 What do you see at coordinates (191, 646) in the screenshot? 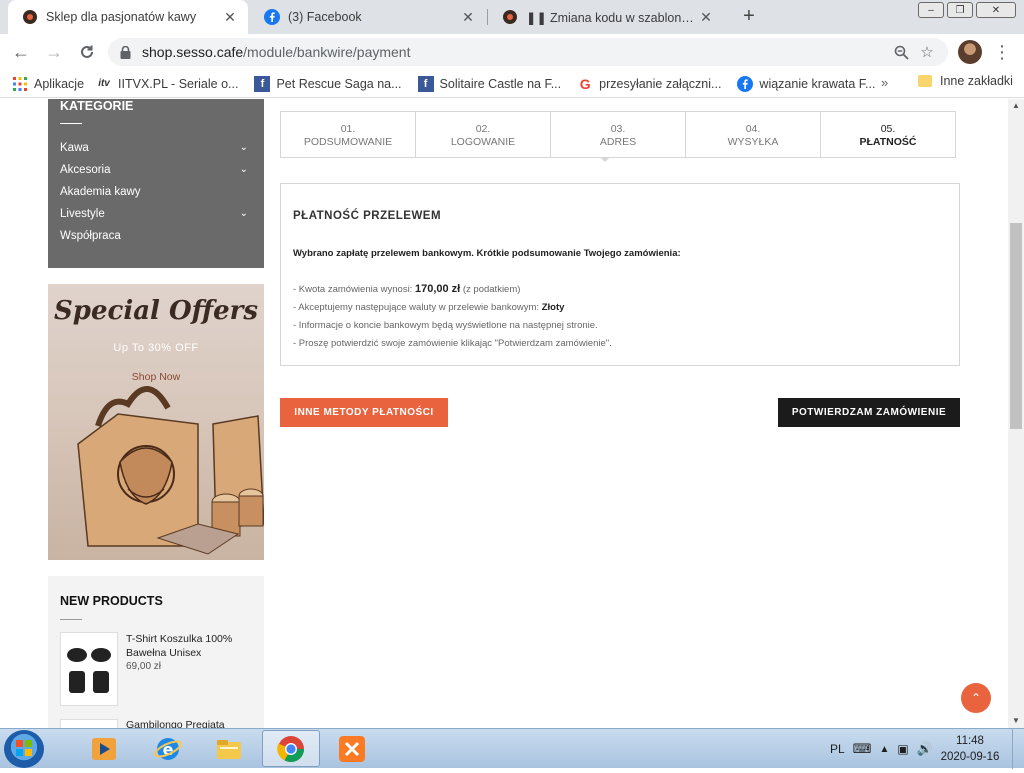
I see `product-name-link: T-Shirt Koszulka 100% Bawełna Unisex` at bounding box center [191, 646].